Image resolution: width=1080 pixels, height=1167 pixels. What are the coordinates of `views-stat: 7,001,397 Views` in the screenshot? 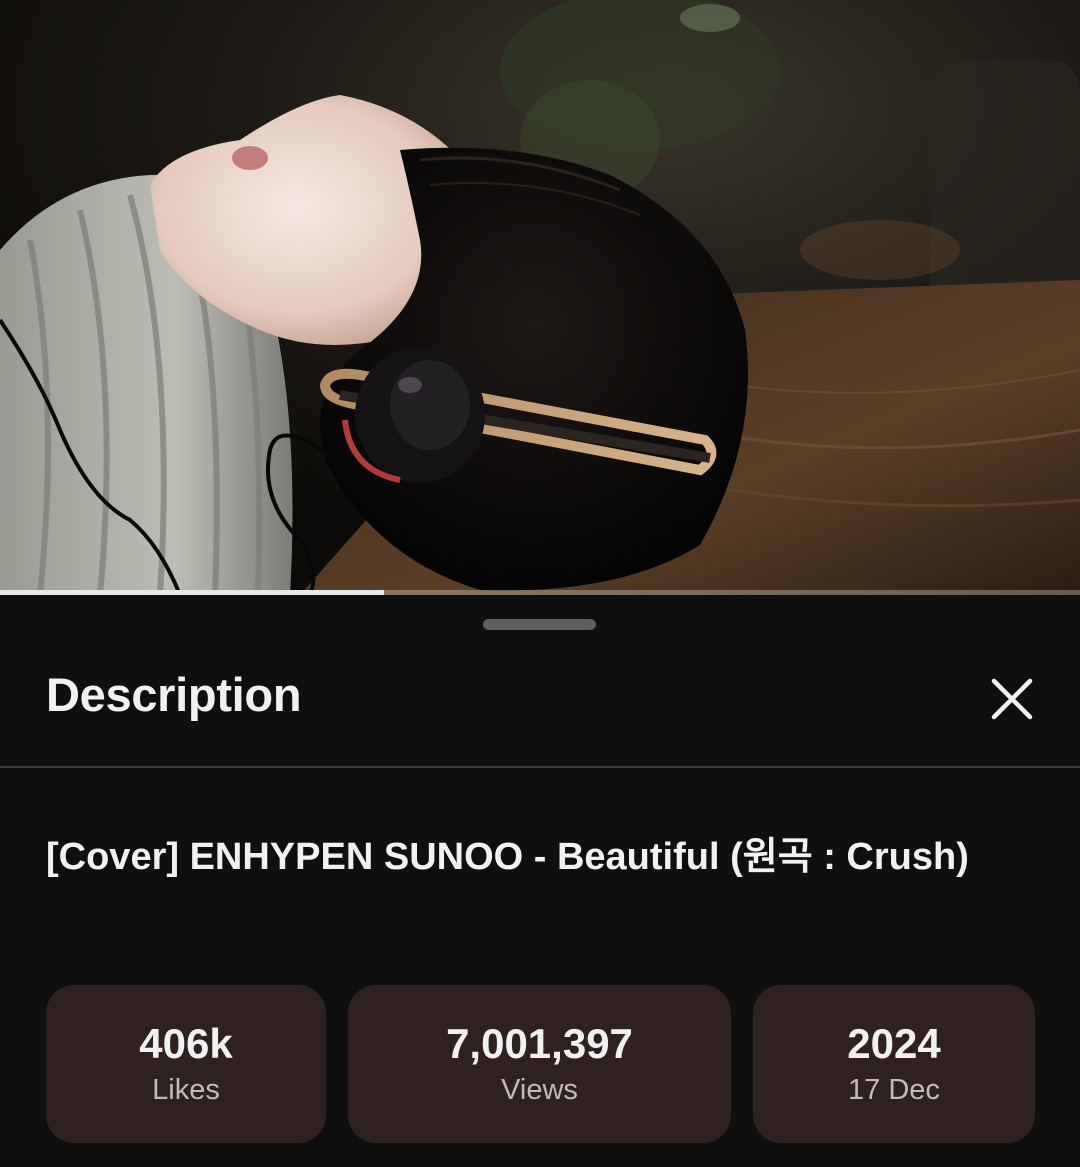 It's located at (539, 1064).